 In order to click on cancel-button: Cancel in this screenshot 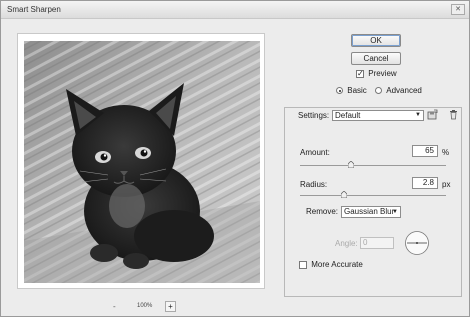, I will do `click(376, 58)`.